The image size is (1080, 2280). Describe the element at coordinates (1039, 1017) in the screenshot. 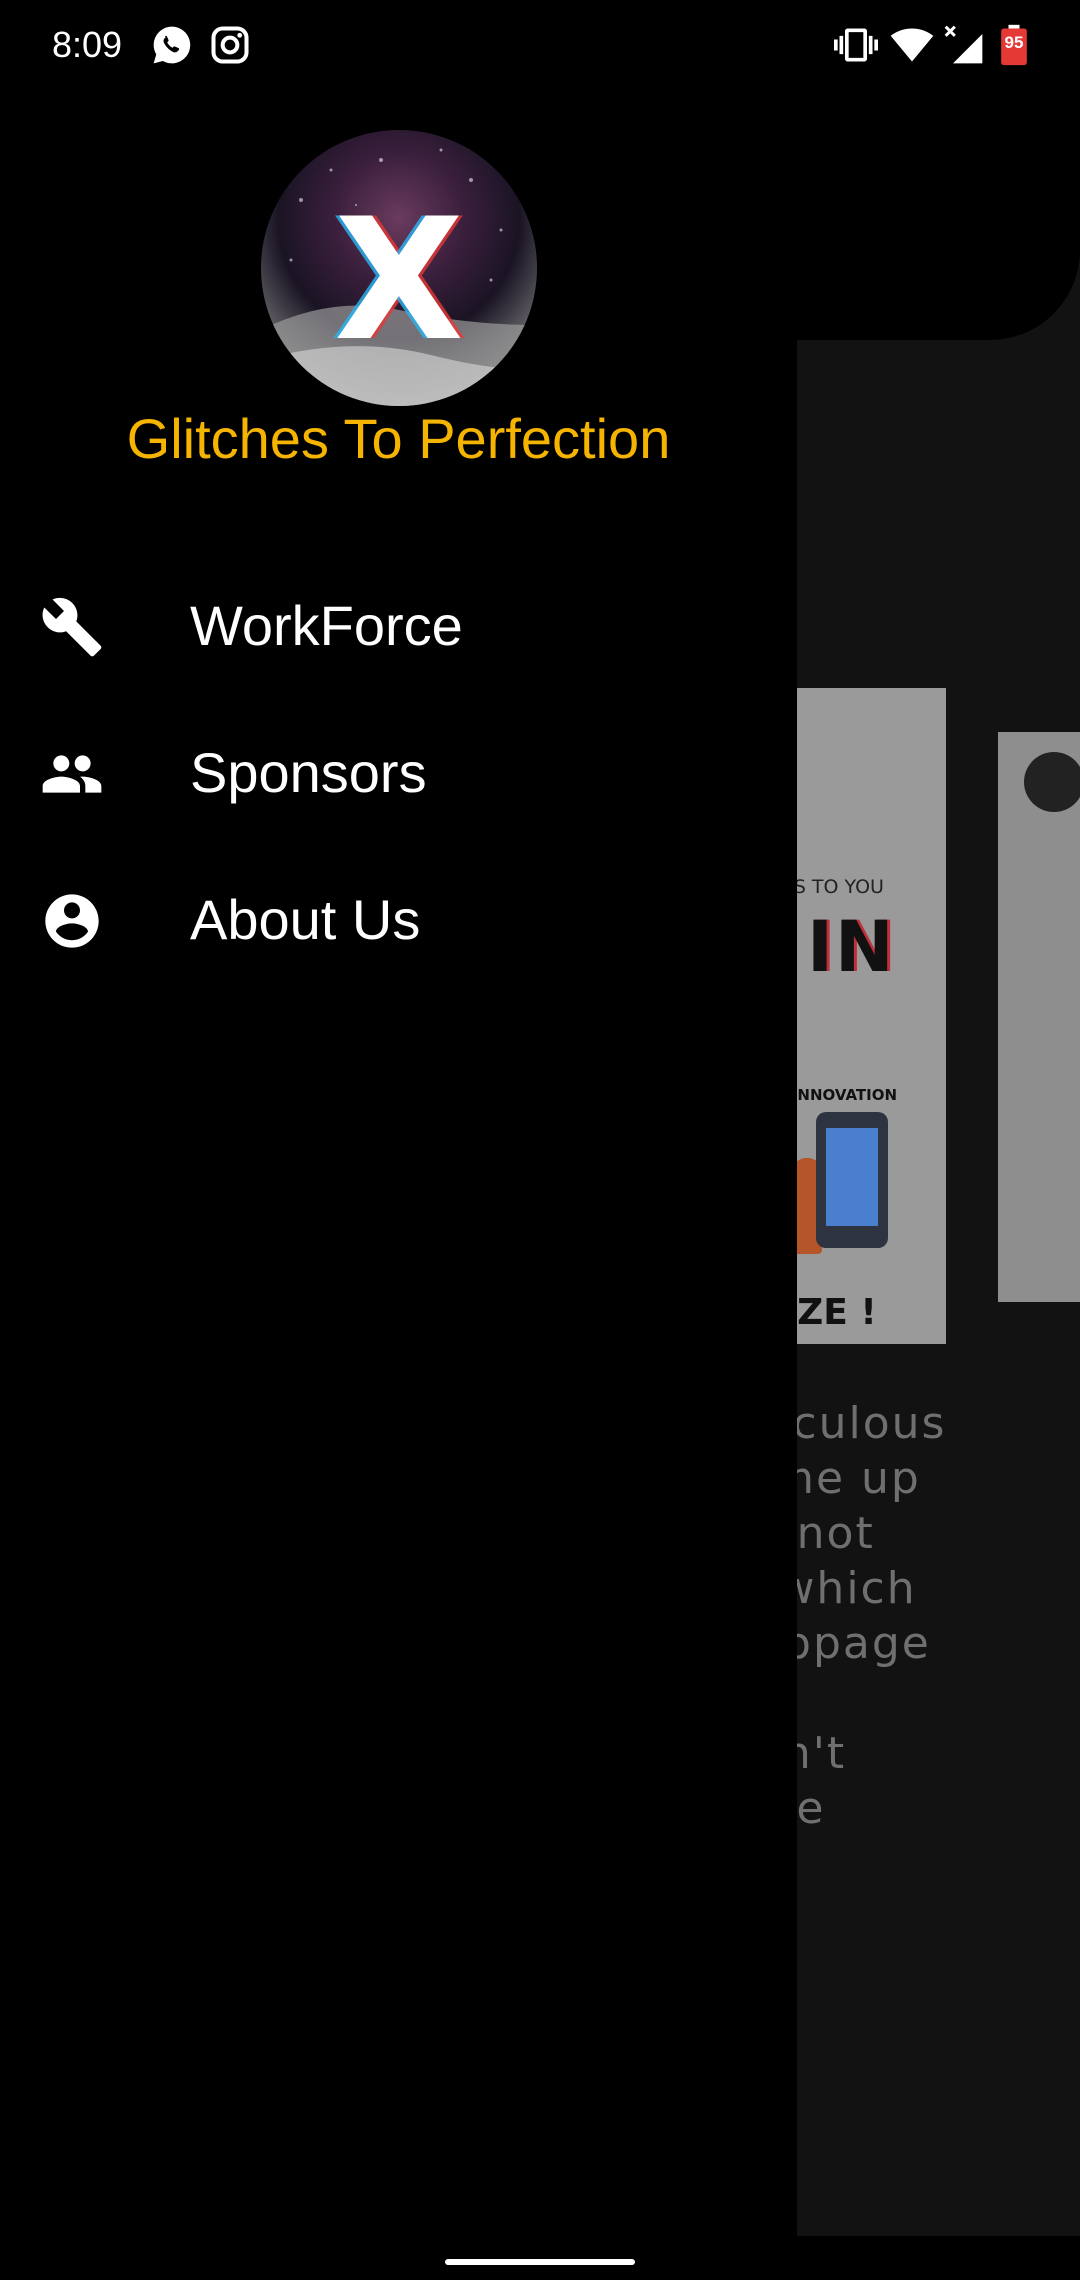

I see `event-card` at that location.